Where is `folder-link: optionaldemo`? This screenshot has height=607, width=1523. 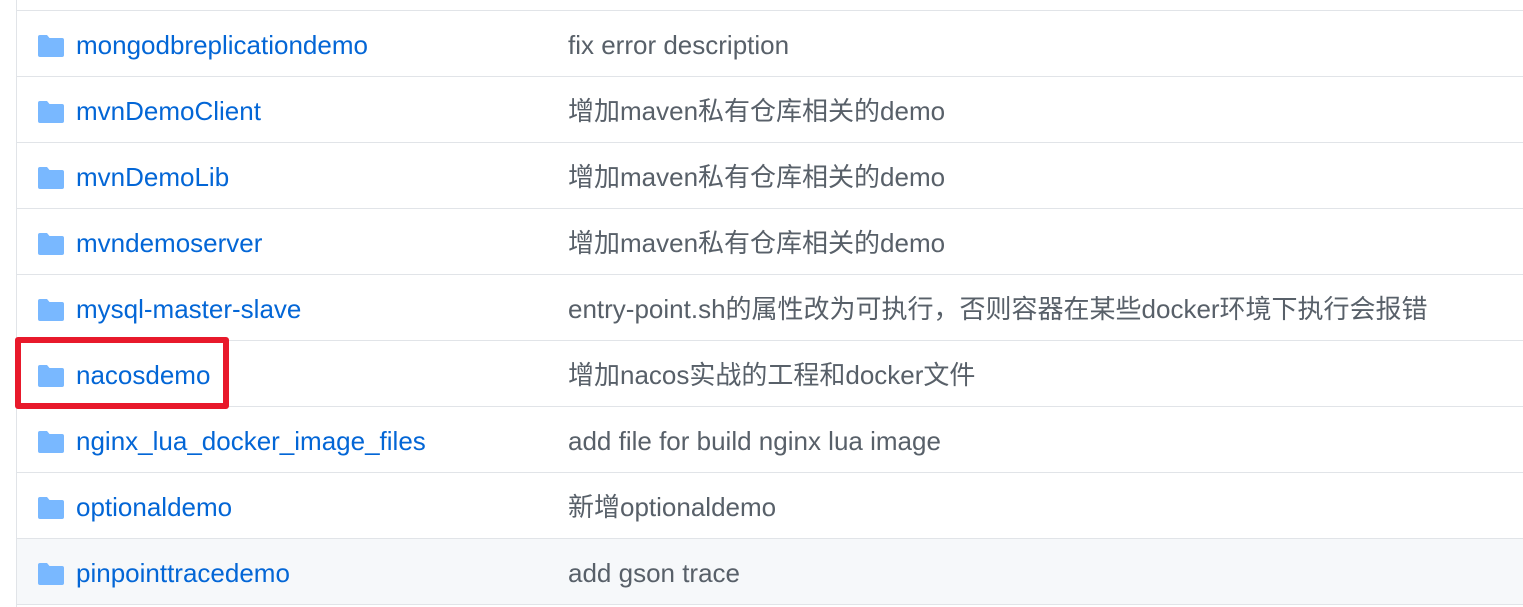
folder-link: optionaldemo is located at coordinates (154, 507).